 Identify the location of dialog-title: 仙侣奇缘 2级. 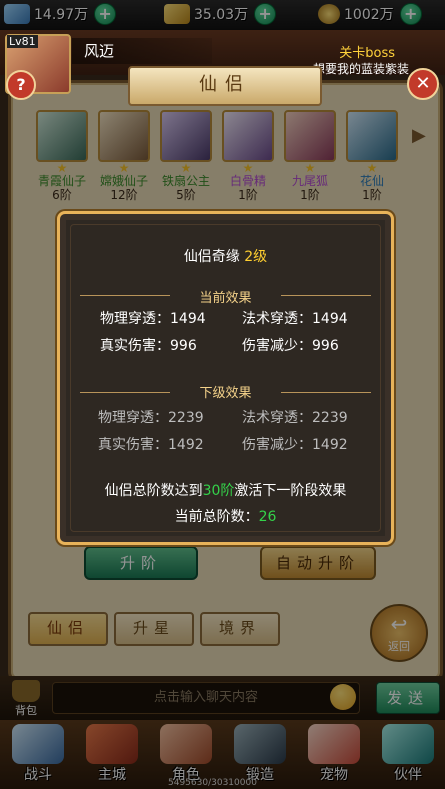
(225, 256).